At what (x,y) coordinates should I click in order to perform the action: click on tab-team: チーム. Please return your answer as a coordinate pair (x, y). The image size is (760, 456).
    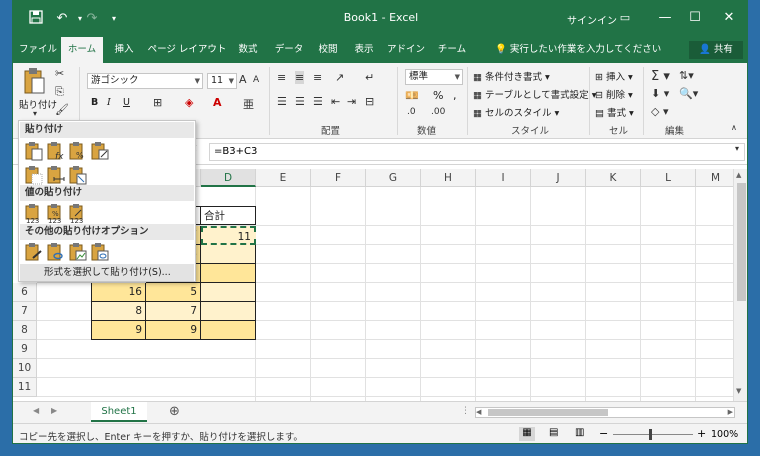
    Looking at the image, I should click on (452, 50).